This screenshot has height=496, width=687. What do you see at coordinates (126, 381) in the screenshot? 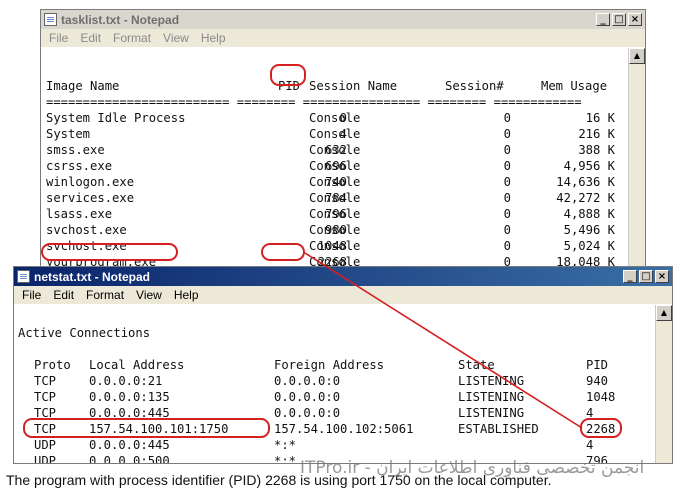
I see `connection-local-address: 0.0.0.0:21` at bounding box center [126, 381].